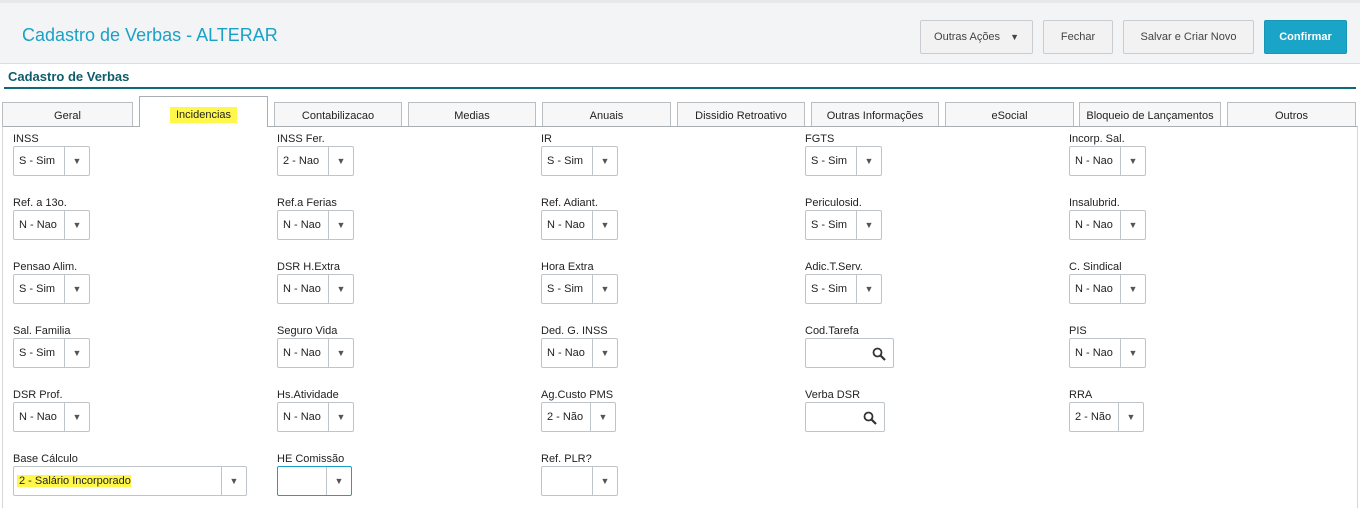 The image size is (1360, 508). I want to click on tab-esocial: eSocial, so click(1009, 114).